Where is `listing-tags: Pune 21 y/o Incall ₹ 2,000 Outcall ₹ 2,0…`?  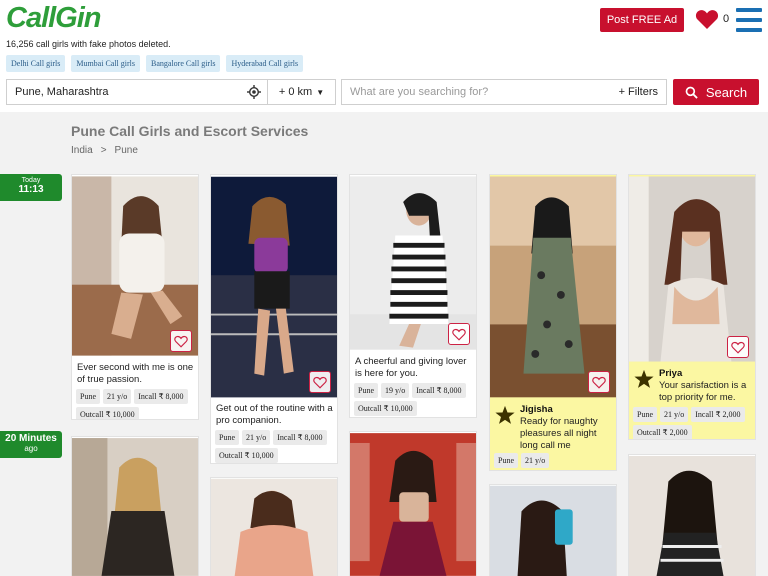
listing-tags: Pune 21 y/o Incall ₹ 2,000 Outcall ₹ 2,0… is located at coordinates (692, 423).